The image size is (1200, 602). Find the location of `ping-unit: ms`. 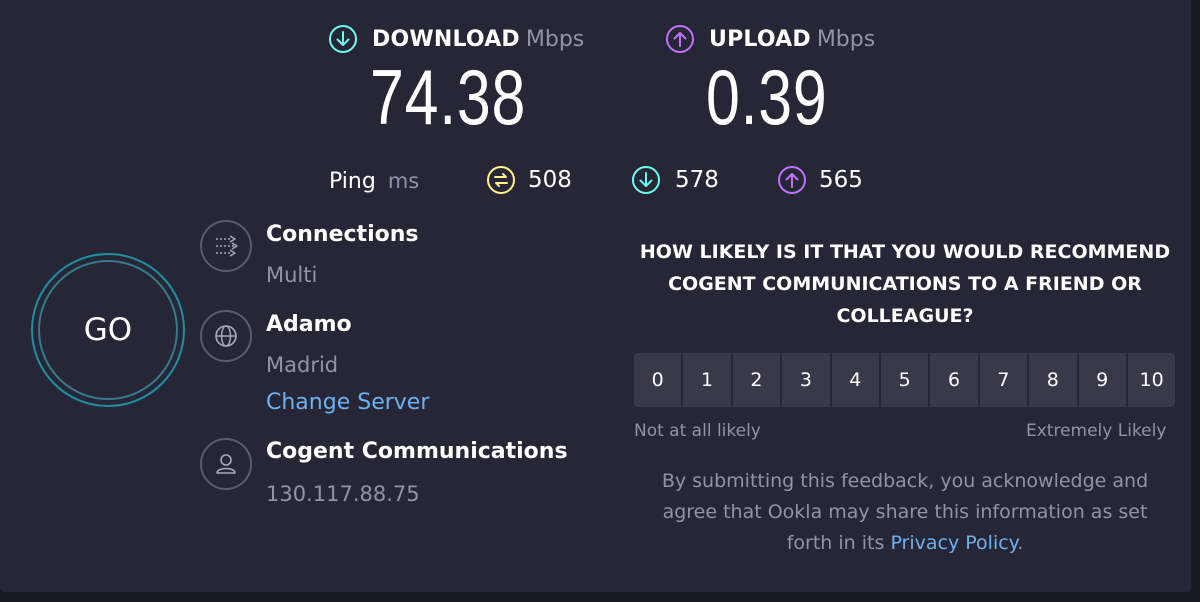

ping-unit: ms is located at coordinates (403, 181).